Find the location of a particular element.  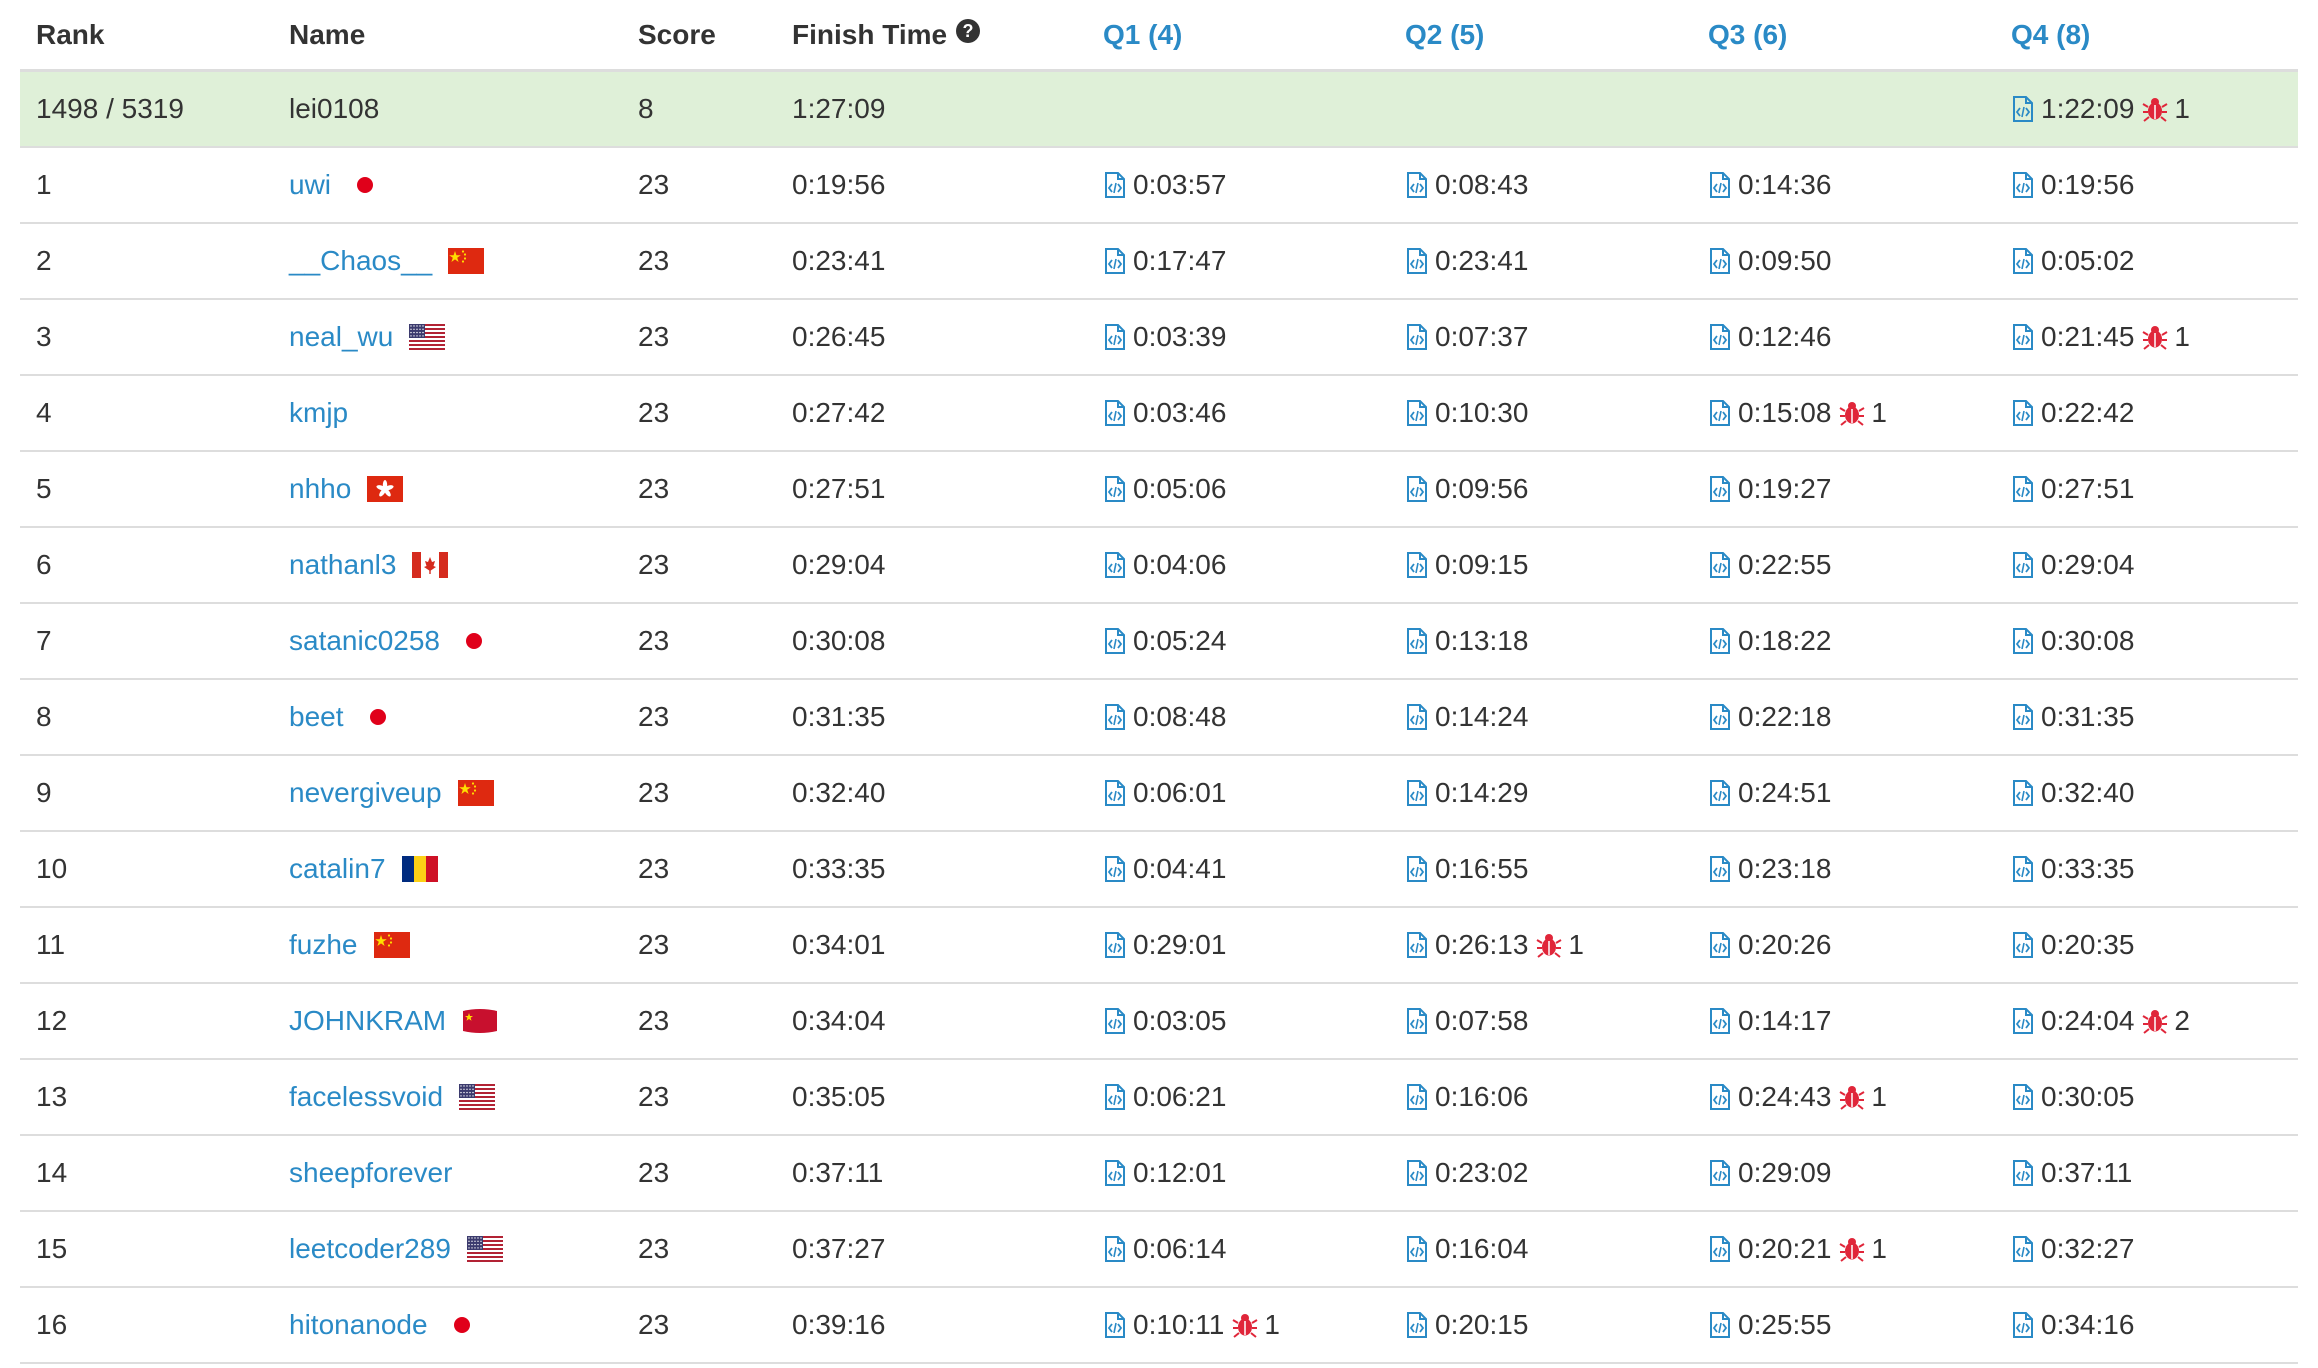

q3-submission-link: 0:29:09 is located at coordinates (1769, 1173).